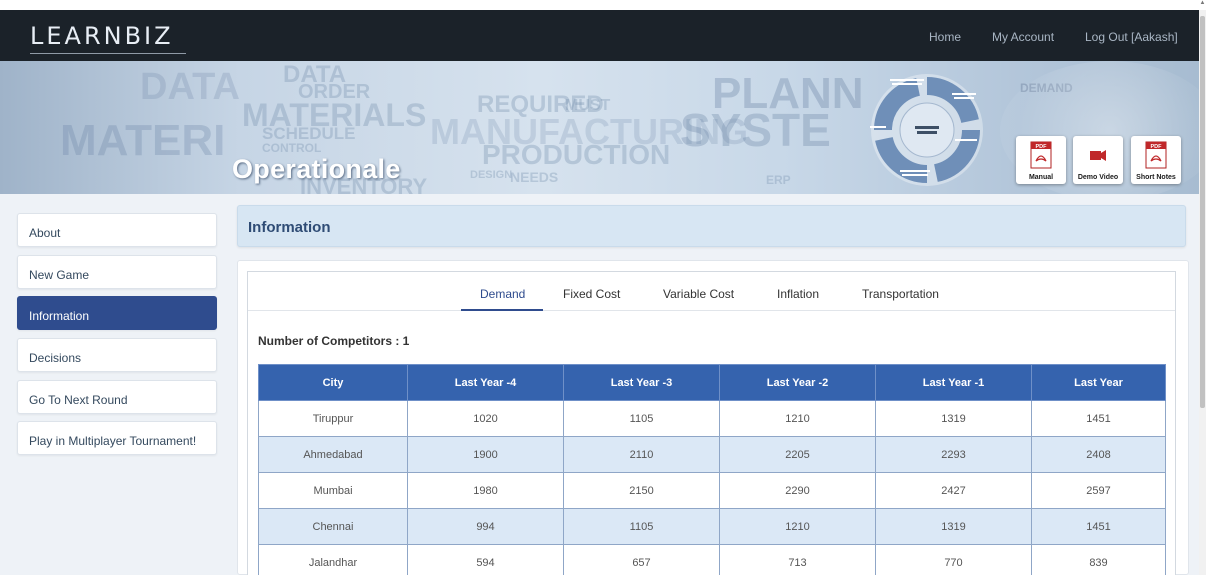  I want to click on column-header: City, so click(333, 382).